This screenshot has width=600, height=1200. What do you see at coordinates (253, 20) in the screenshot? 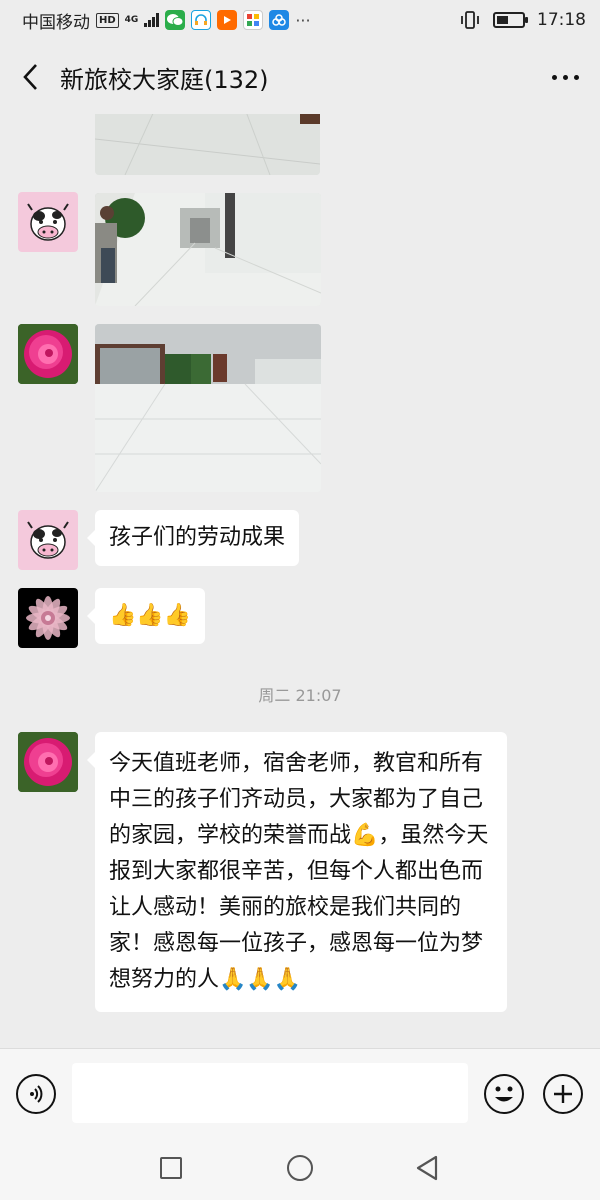
I see `taobao-app-icon` at bounding box center [253, 20].